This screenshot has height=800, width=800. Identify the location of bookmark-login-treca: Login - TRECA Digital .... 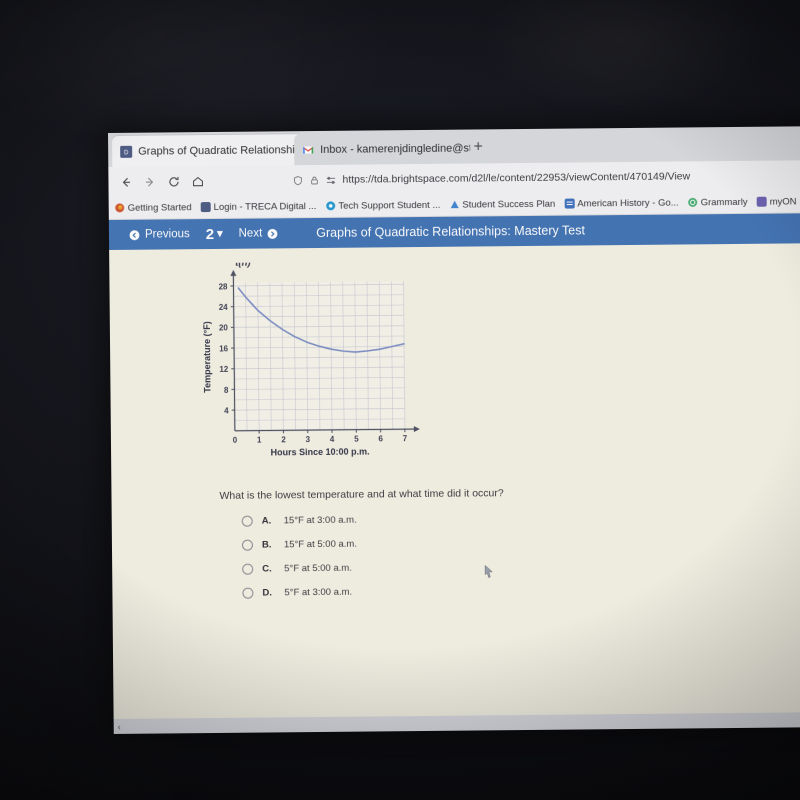
(258, 206).